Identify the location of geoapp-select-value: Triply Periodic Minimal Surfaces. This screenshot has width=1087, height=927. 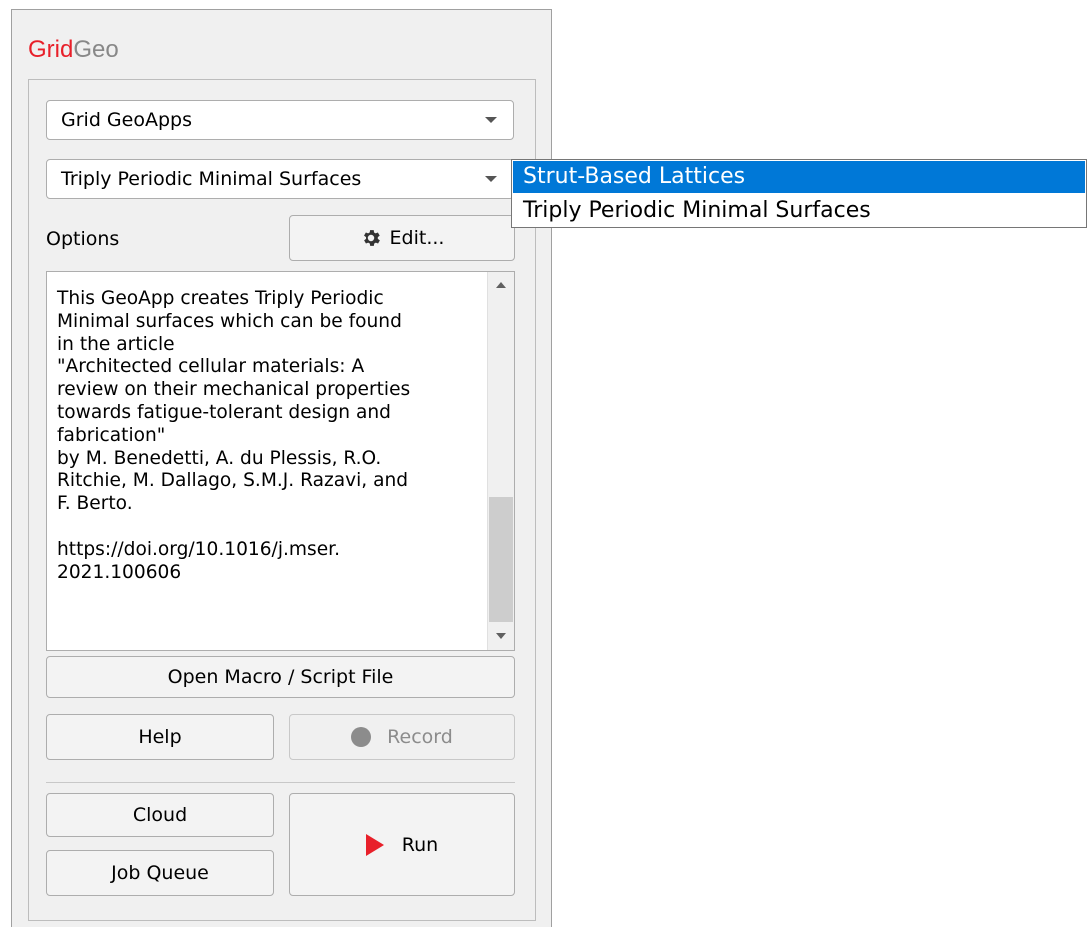
(211, 179).